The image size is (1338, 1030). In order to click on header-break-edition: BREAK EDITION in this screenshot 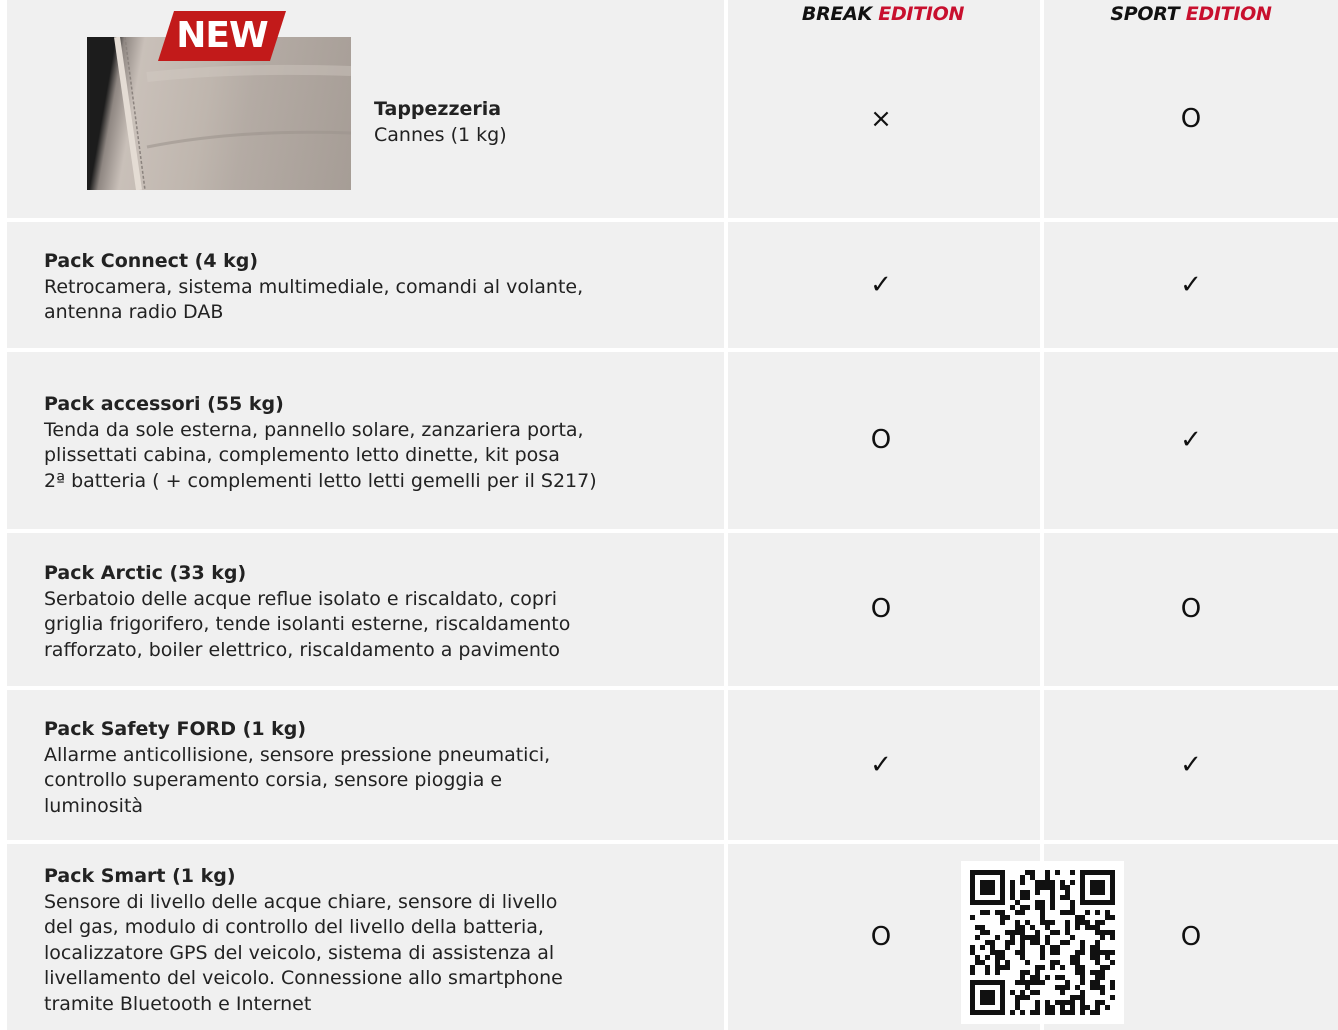, I will do `click(883, 14)`.